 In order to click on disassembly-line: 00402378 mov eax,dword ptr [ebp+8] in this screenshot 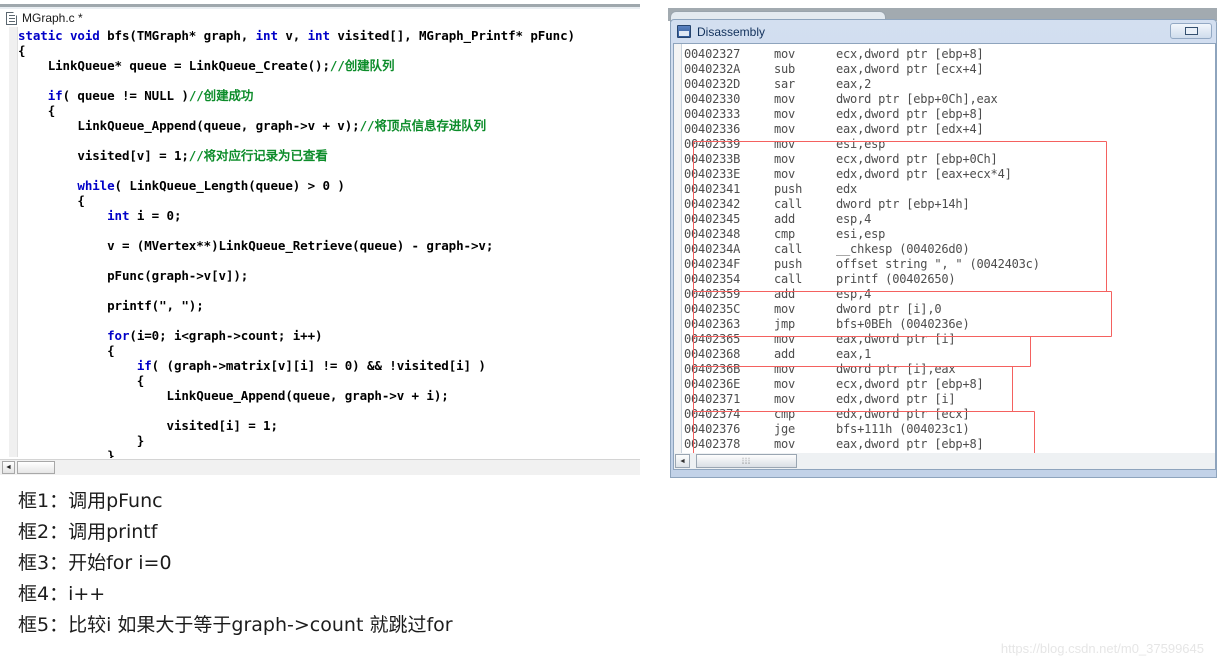, I will do `click(862, 444)`.